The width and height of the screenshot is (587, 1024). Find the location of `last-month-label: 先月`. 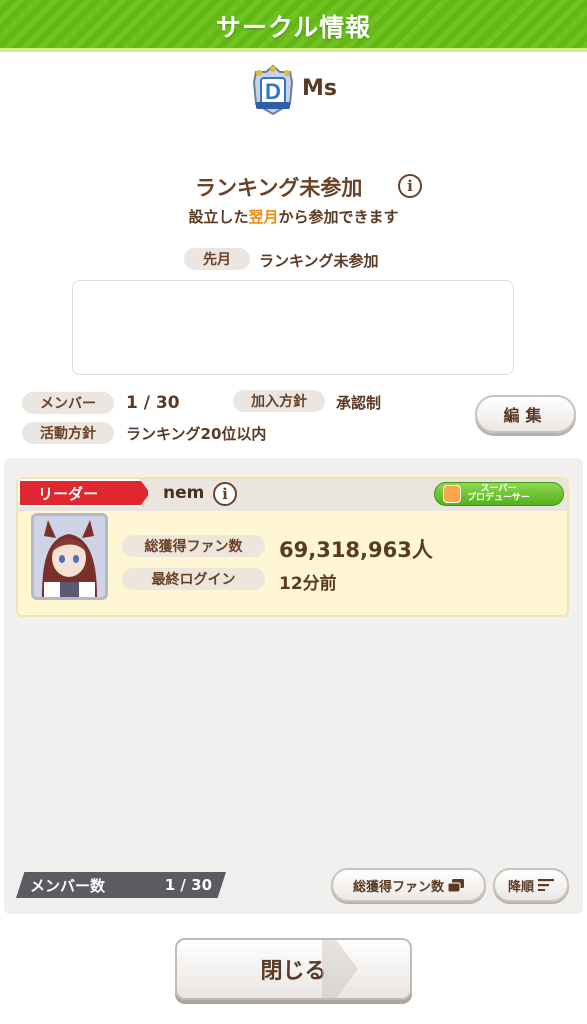

last-month-label: 先月 is located at coordinates (217, 259).